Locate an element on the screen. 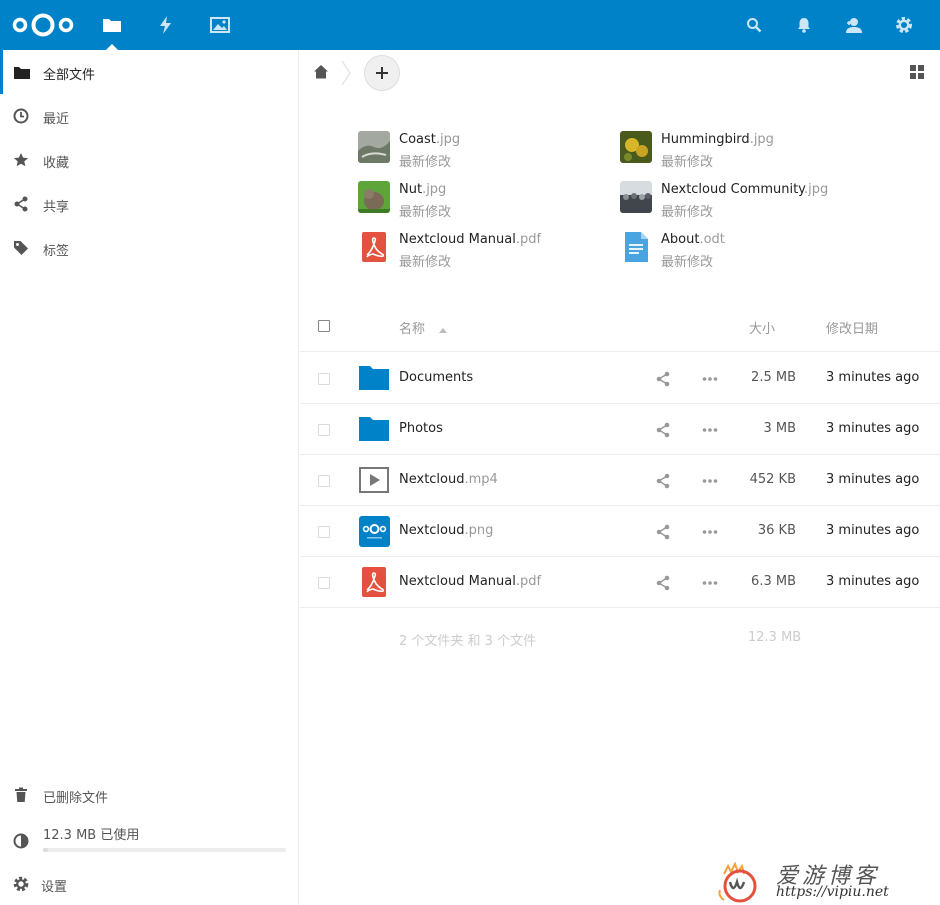  files-app-icon is located at coordinates (112, 25).